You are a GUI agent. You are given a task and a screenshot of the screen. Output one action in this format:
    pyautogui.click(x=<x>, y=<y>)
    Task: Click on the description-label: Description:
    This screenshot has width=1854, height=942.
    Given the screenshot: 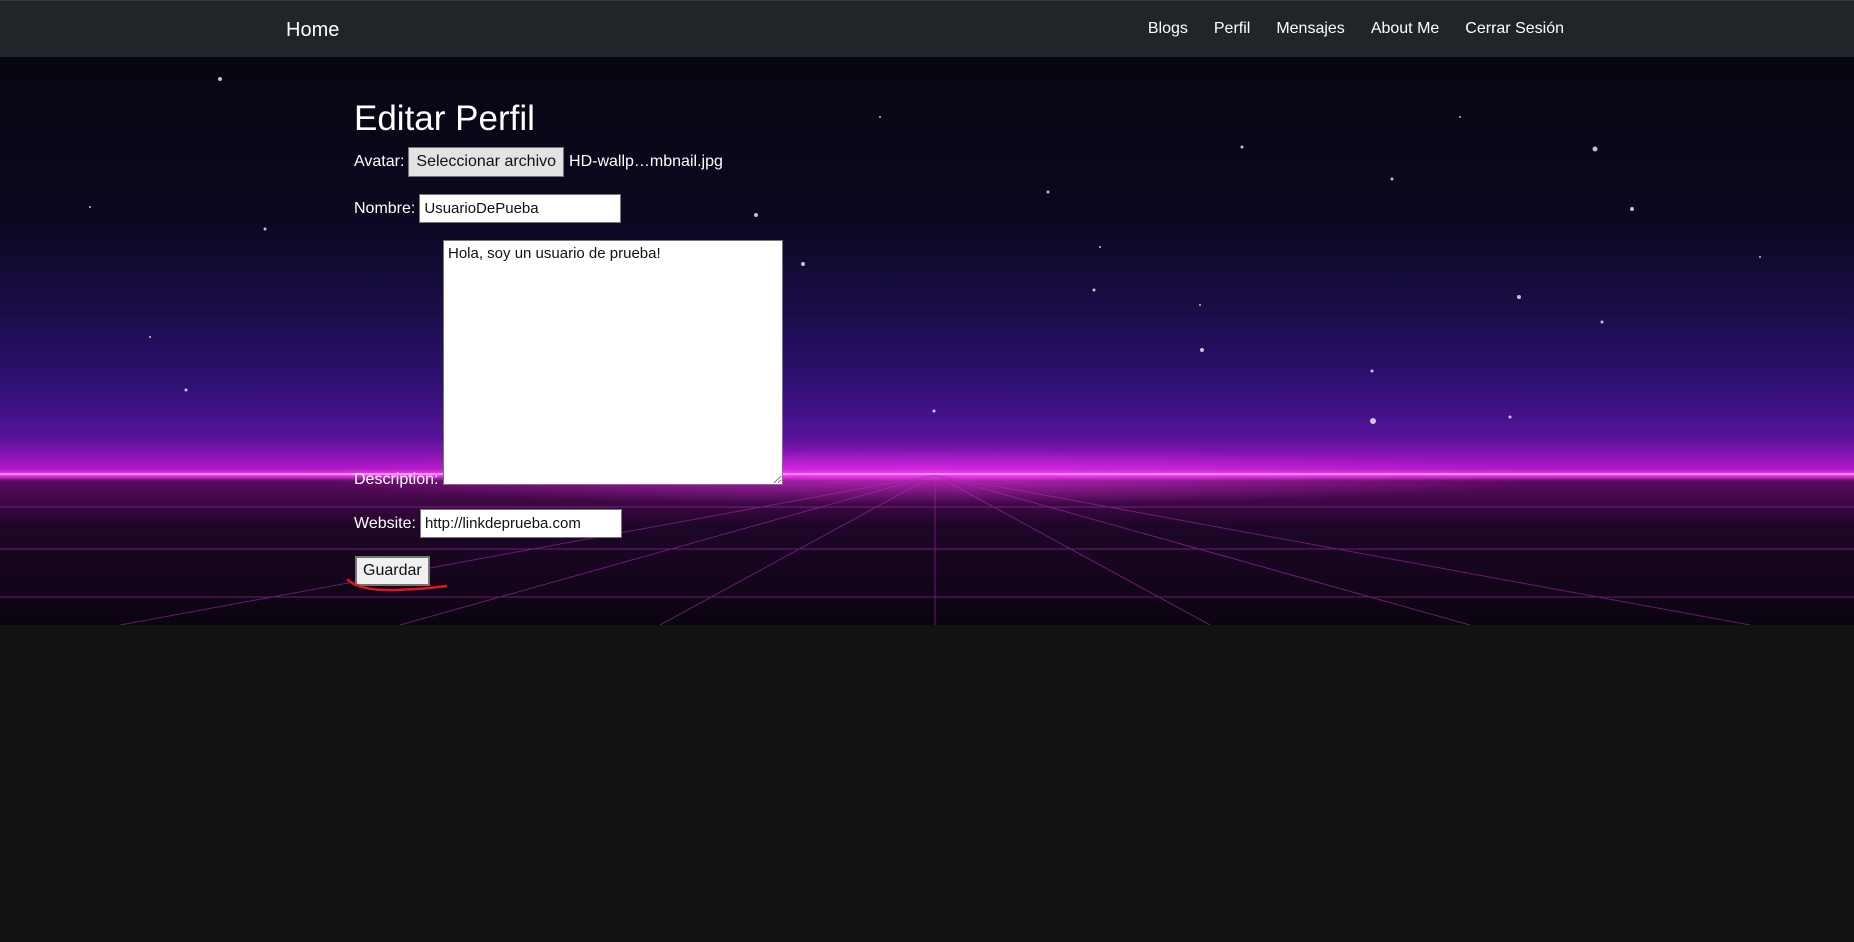 What is the action you would take?
    pyautogui.click(x=396, y=479)
    